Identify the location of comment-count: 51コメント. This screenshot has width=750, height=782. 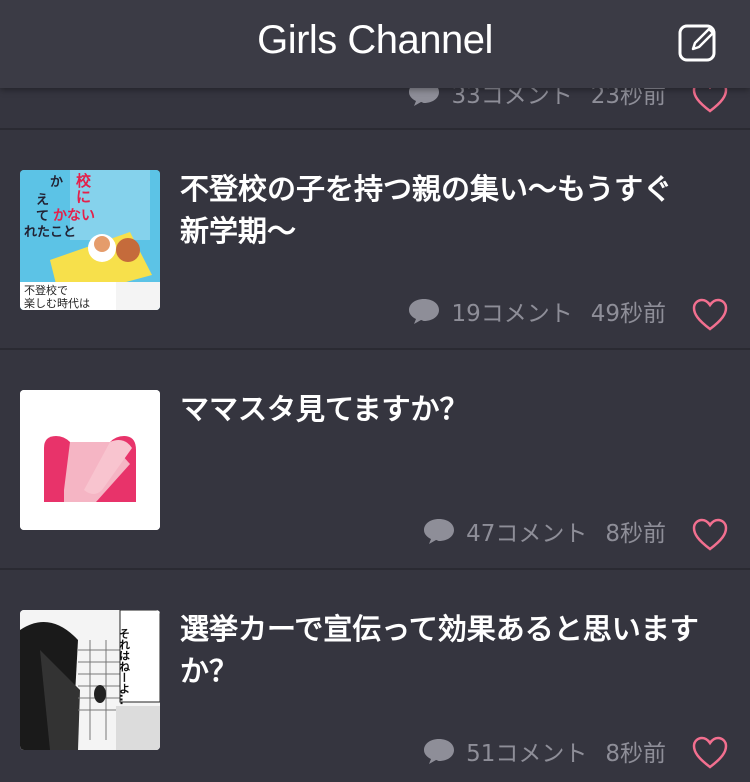
(527, 754).